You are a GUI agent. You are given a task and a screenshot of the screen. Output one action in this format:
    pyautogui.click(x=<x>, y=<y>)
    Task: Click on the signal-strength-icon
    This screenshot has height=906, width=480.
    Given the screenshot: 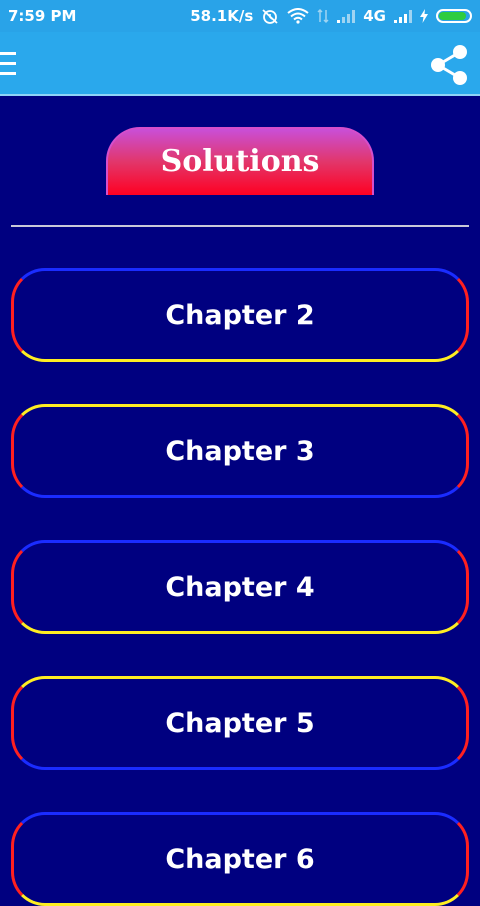 What is the action you would take?
    pyautogui.click(x=346, y=16)
    